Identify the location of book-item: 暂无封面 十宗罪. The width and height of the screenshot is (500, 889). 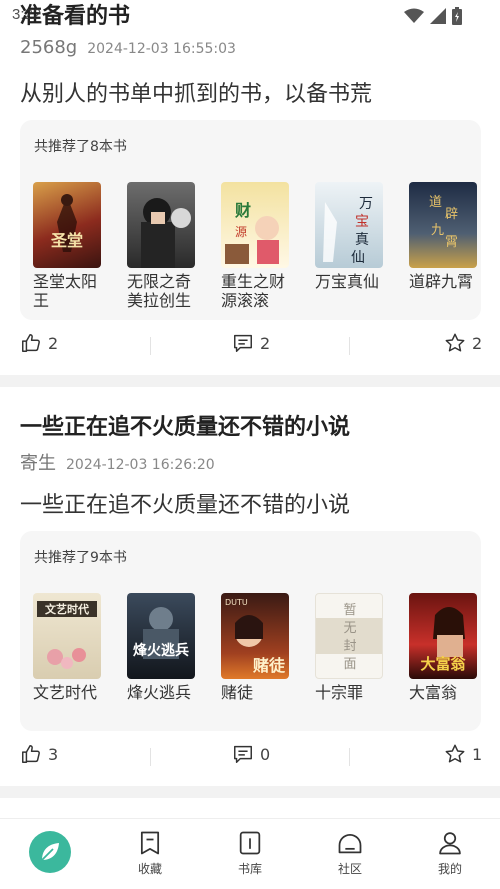
(362, 647).